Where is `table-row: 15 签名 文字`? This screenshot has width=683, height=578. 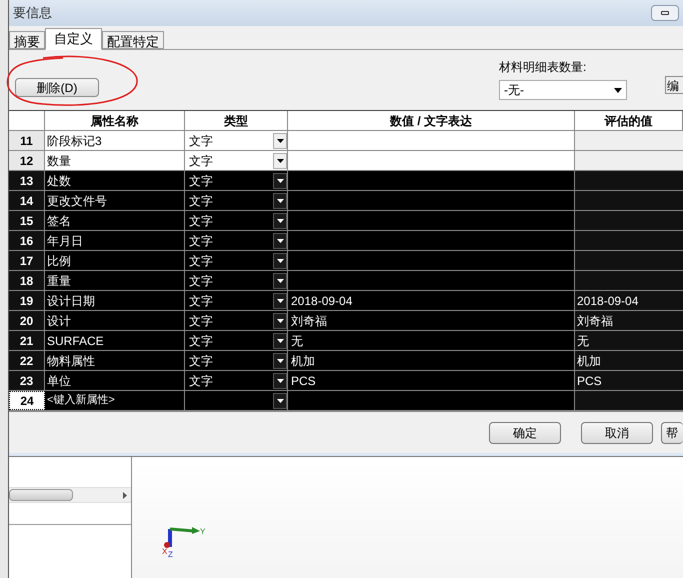 table-row: 15 签名 文字 is located at coordinates (346, 221).